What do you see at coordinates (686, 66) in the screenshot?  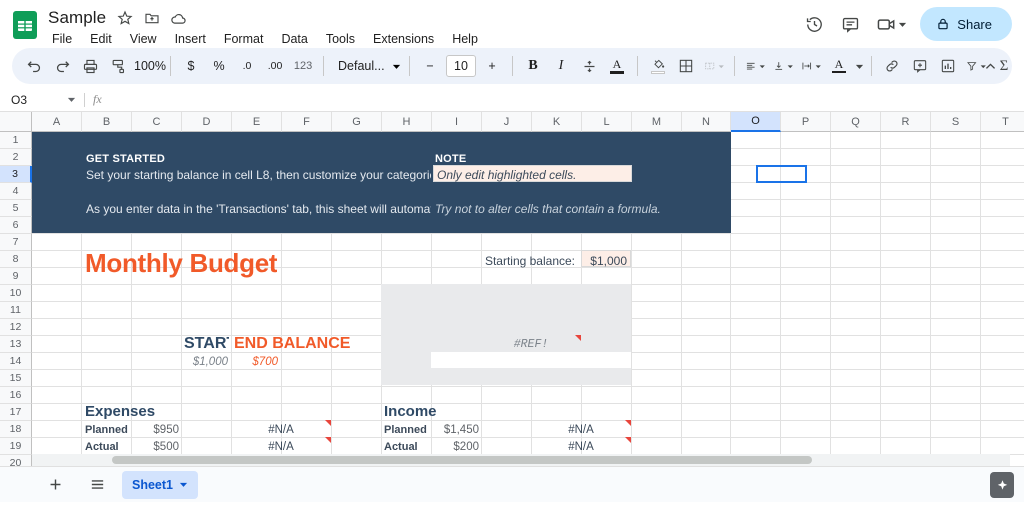 I see `borders-icon` at bounding box center [686, 66].